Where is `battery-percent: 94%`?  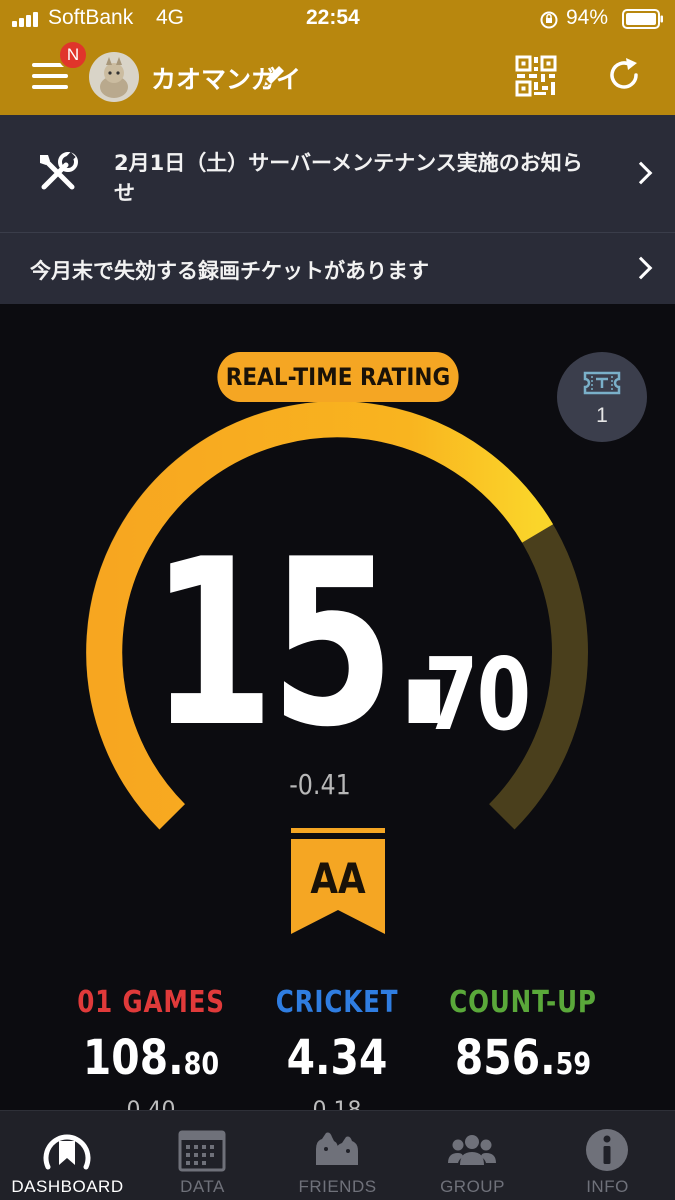
battery-percent: 94% is located at coordinates (587, 17).